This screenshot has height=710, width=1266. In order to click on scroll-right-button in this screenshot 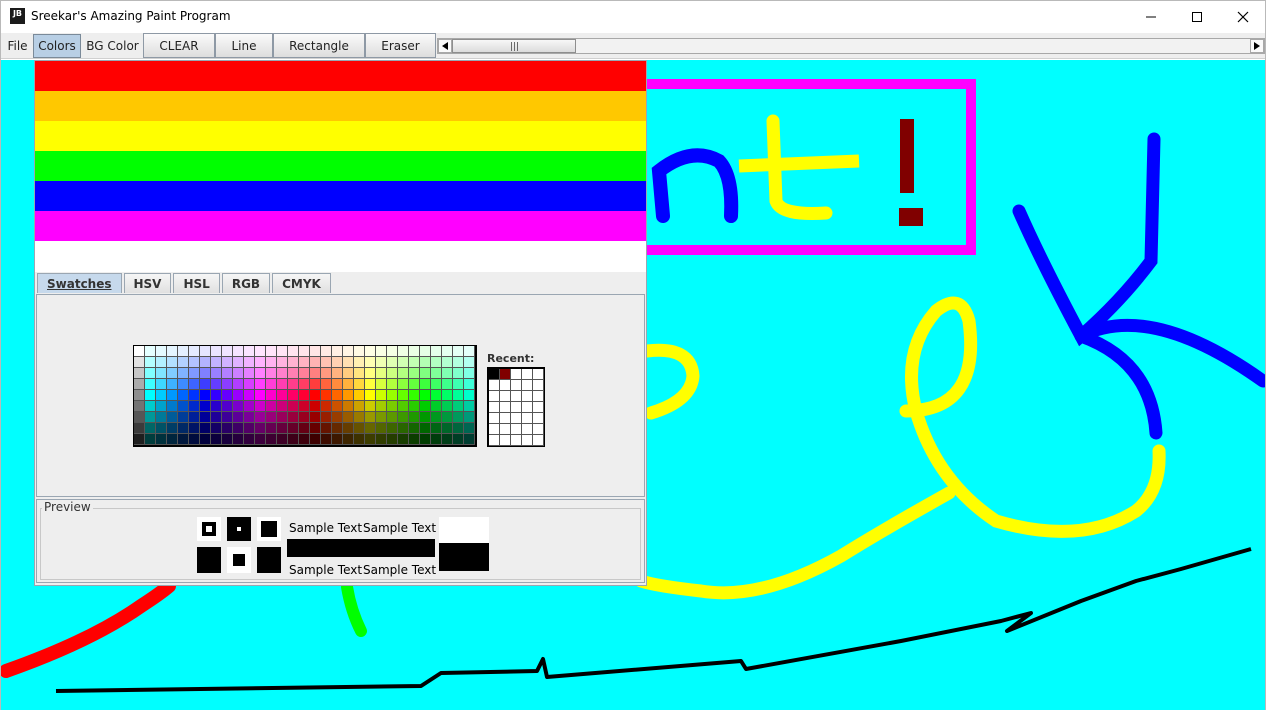, I will do `click(1257, 46)`.